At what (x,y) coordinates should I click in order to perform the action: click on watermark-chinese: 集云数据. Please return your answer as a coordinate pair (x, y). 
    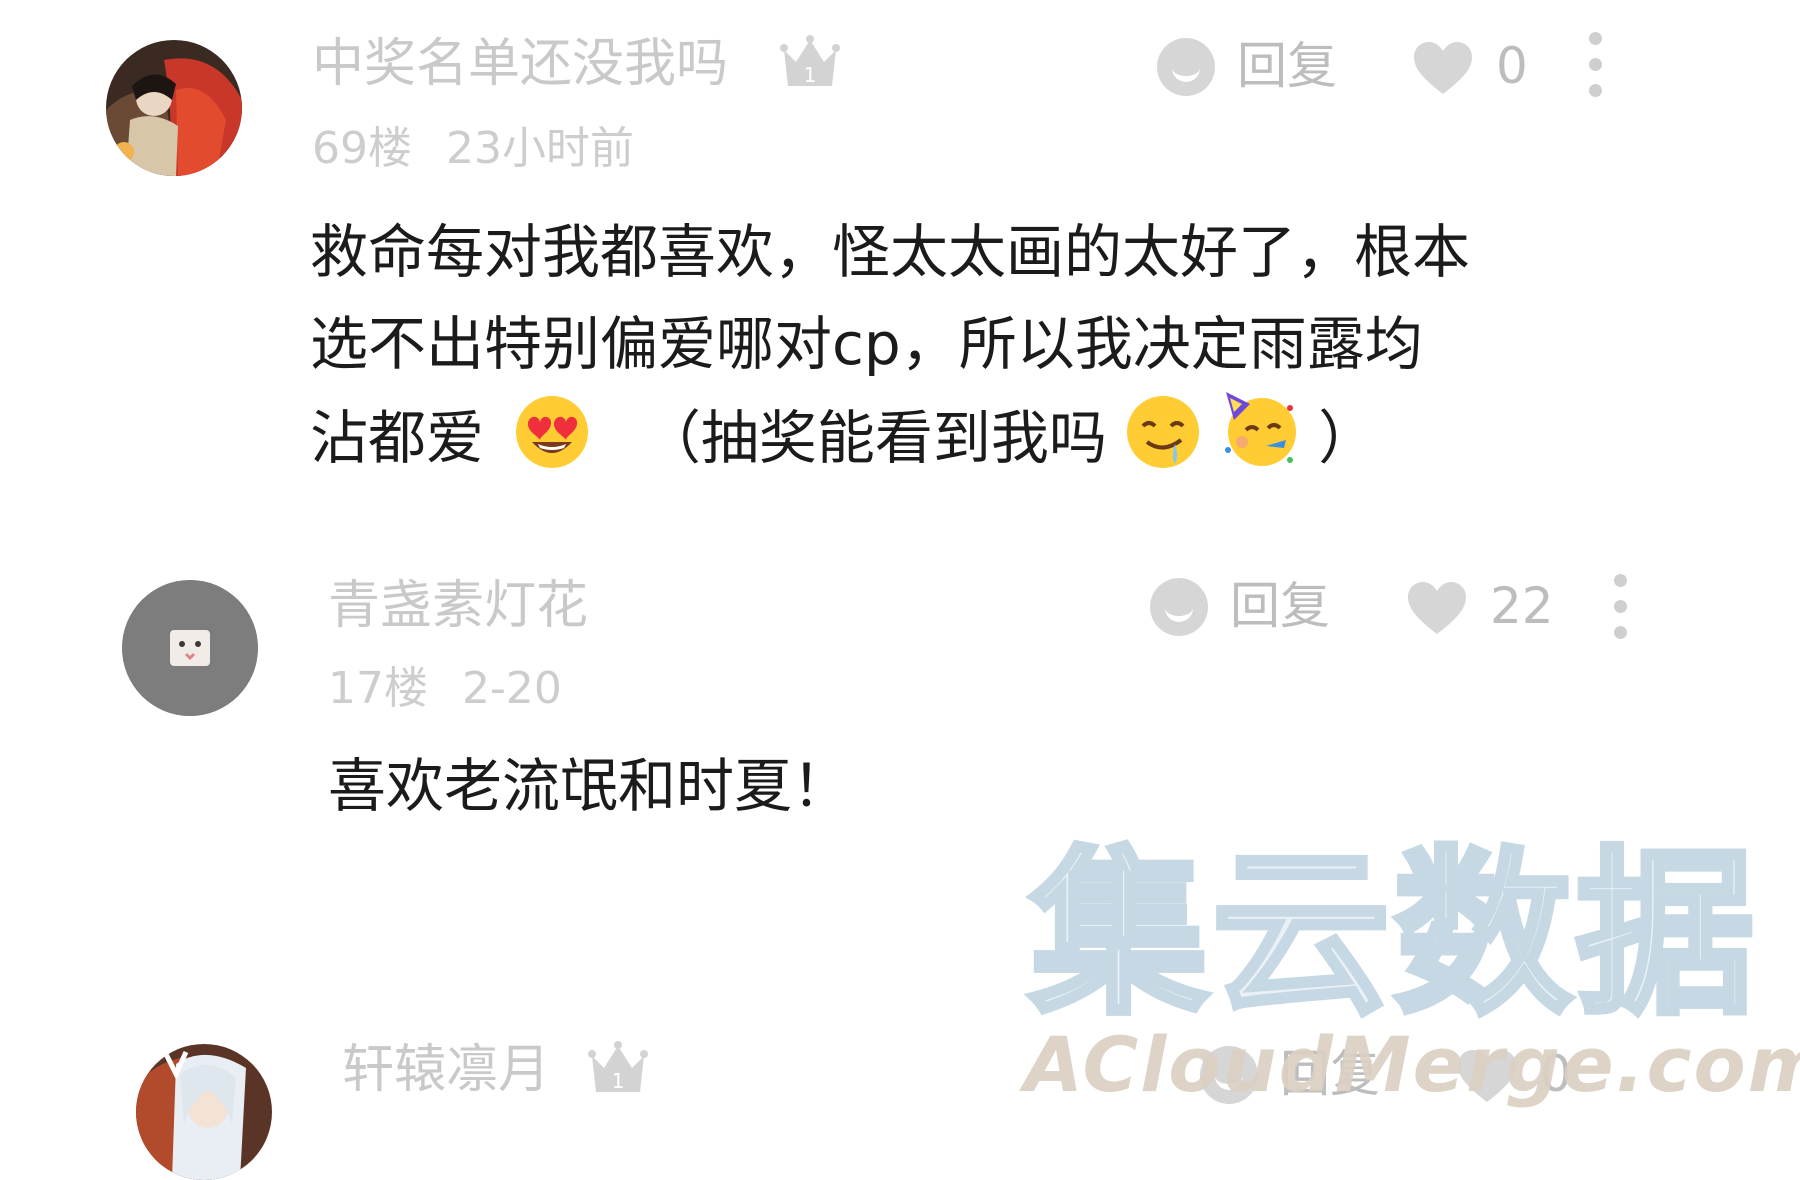
    Looking at the image, I should click on (1392, 934).